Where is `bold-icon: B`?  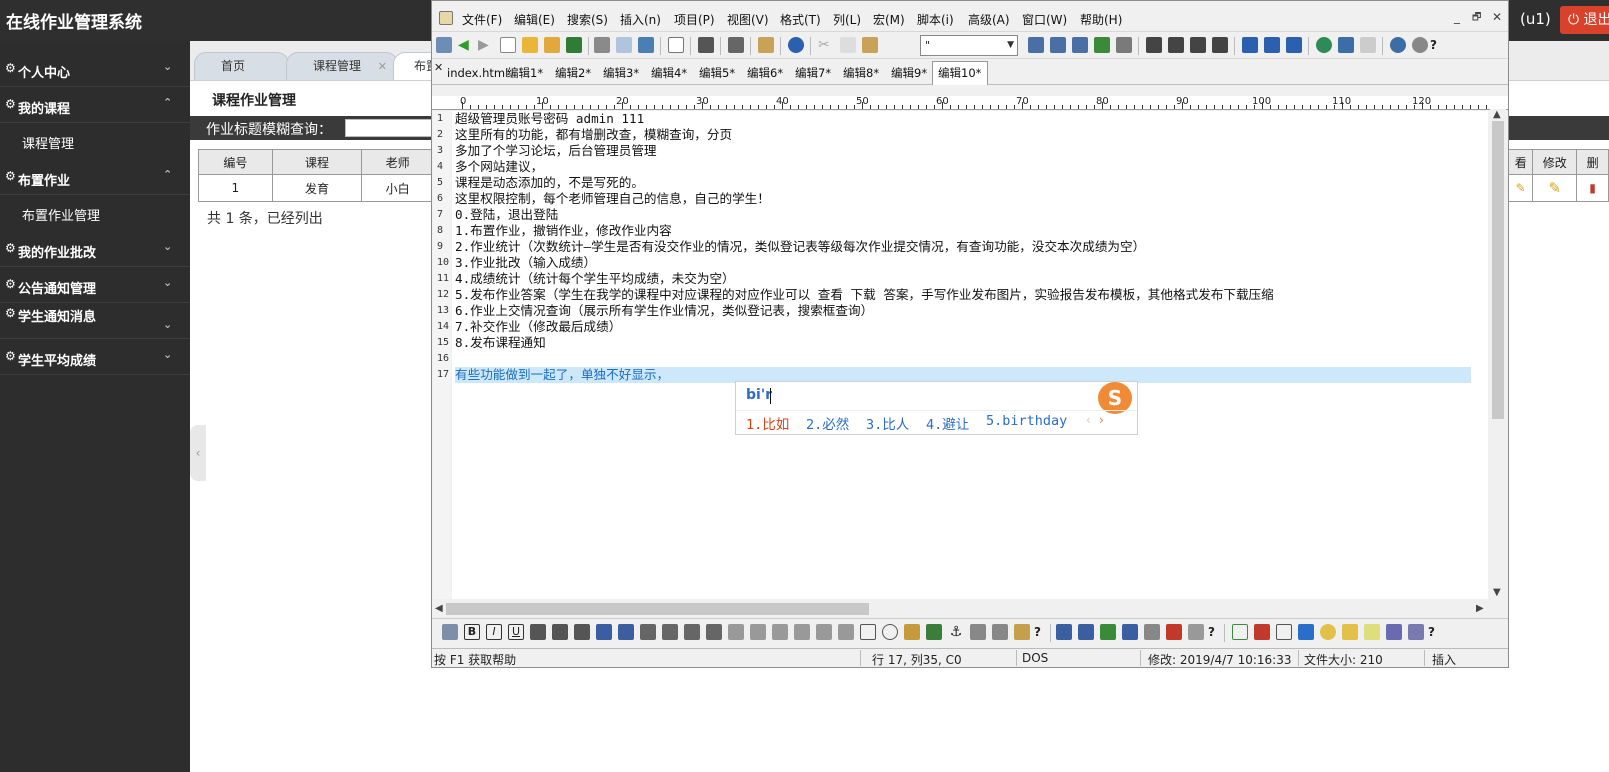
bold-icon: B is located at coordinates (472, 632).